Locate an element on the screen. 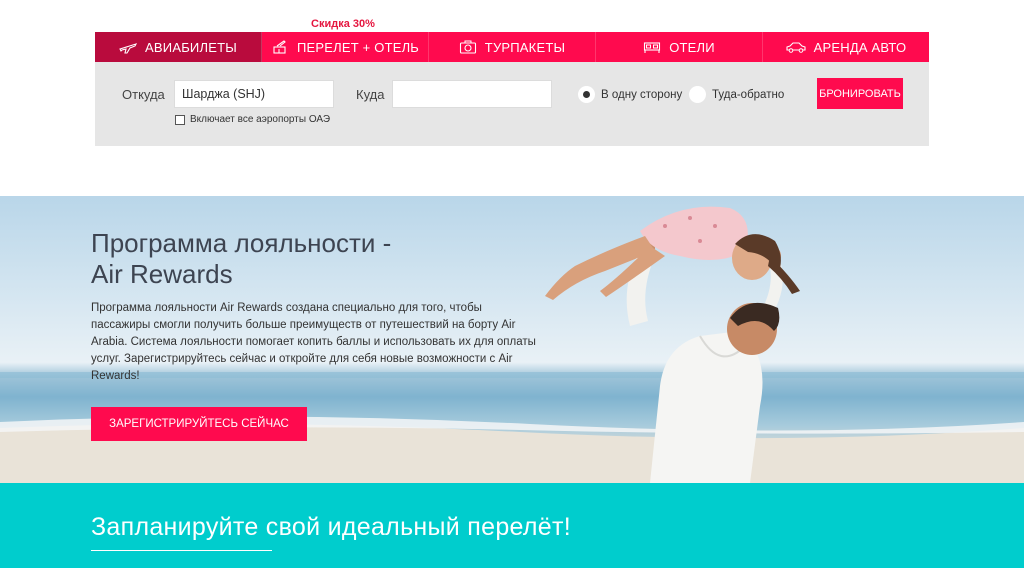  checkbox-box is located at coordinates (180, 119).